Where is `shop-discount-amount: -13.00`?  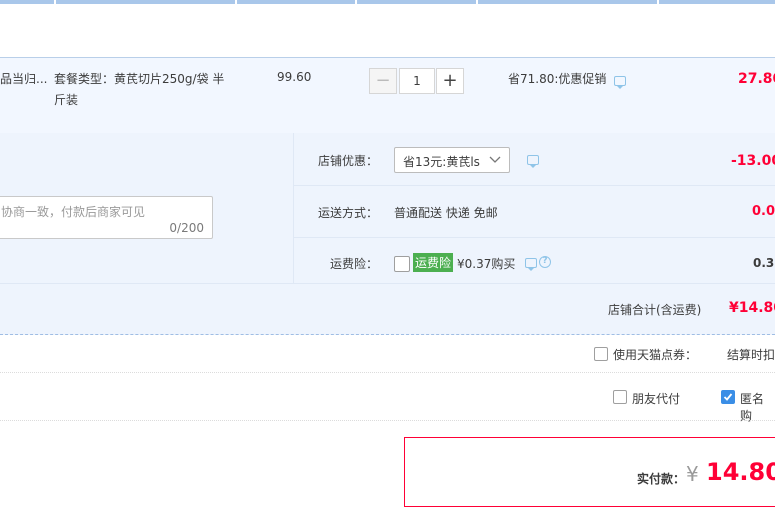
shop-discount-amount: -13.00 is located at coordinates (753, 161).